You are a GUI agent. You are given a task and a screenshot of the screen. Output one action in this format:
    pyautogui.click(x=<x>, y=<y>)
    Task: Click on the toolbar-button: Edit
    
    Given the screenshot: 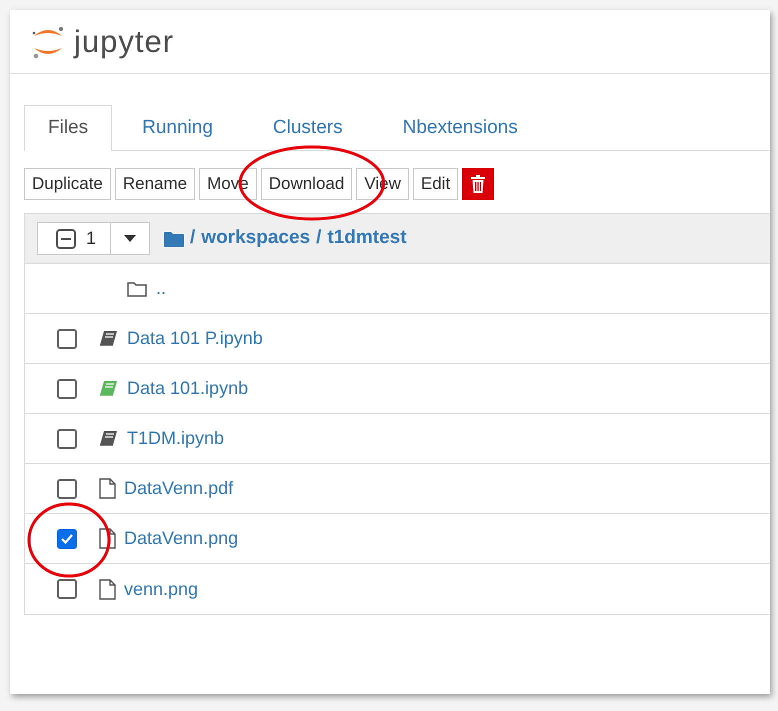 What is the action you would take?
    pyautogui.click(x=435, y=184)
    